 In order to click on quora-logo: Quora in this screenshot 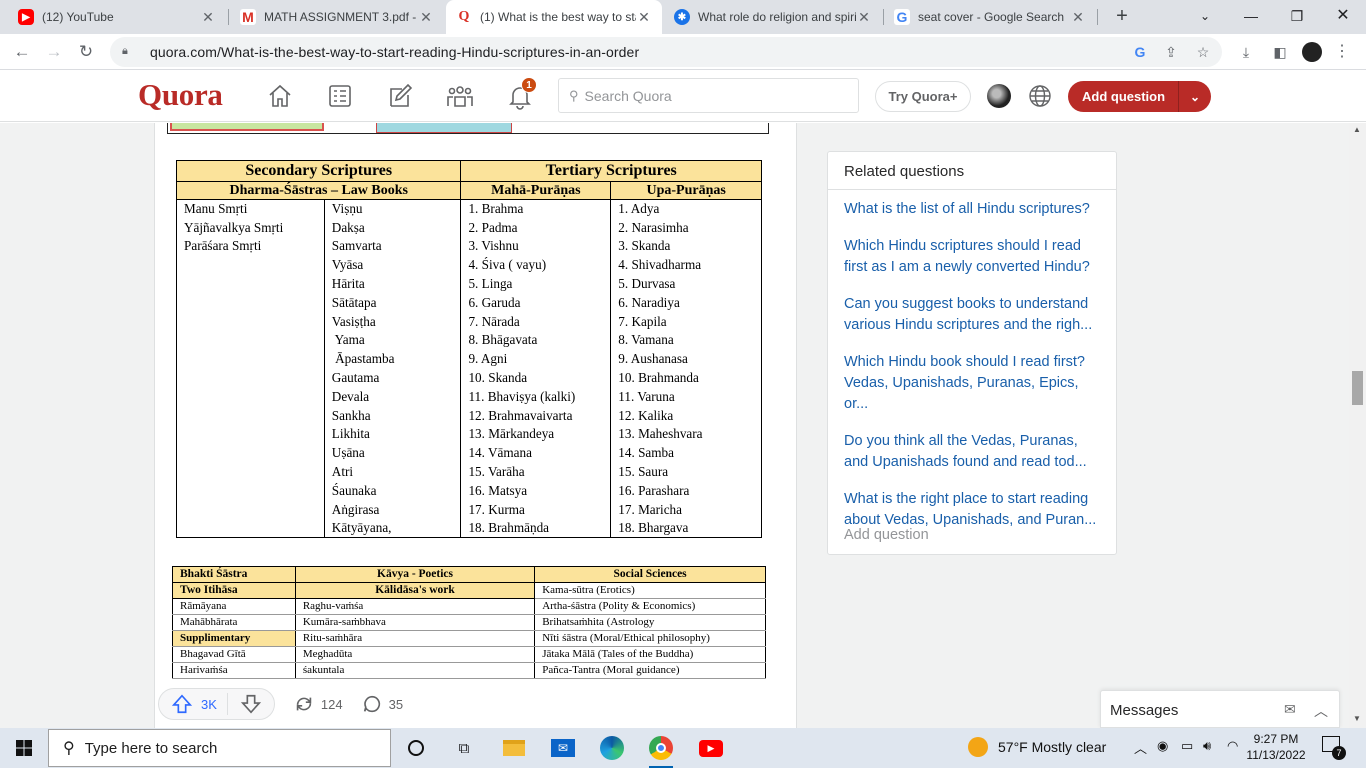, I will do `click(180, 95)`.